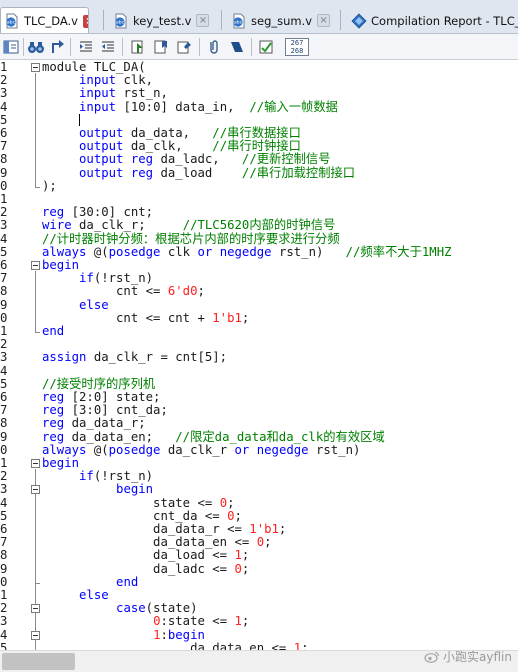  I want to click on scrollbar-thumb, so click(38, 661).